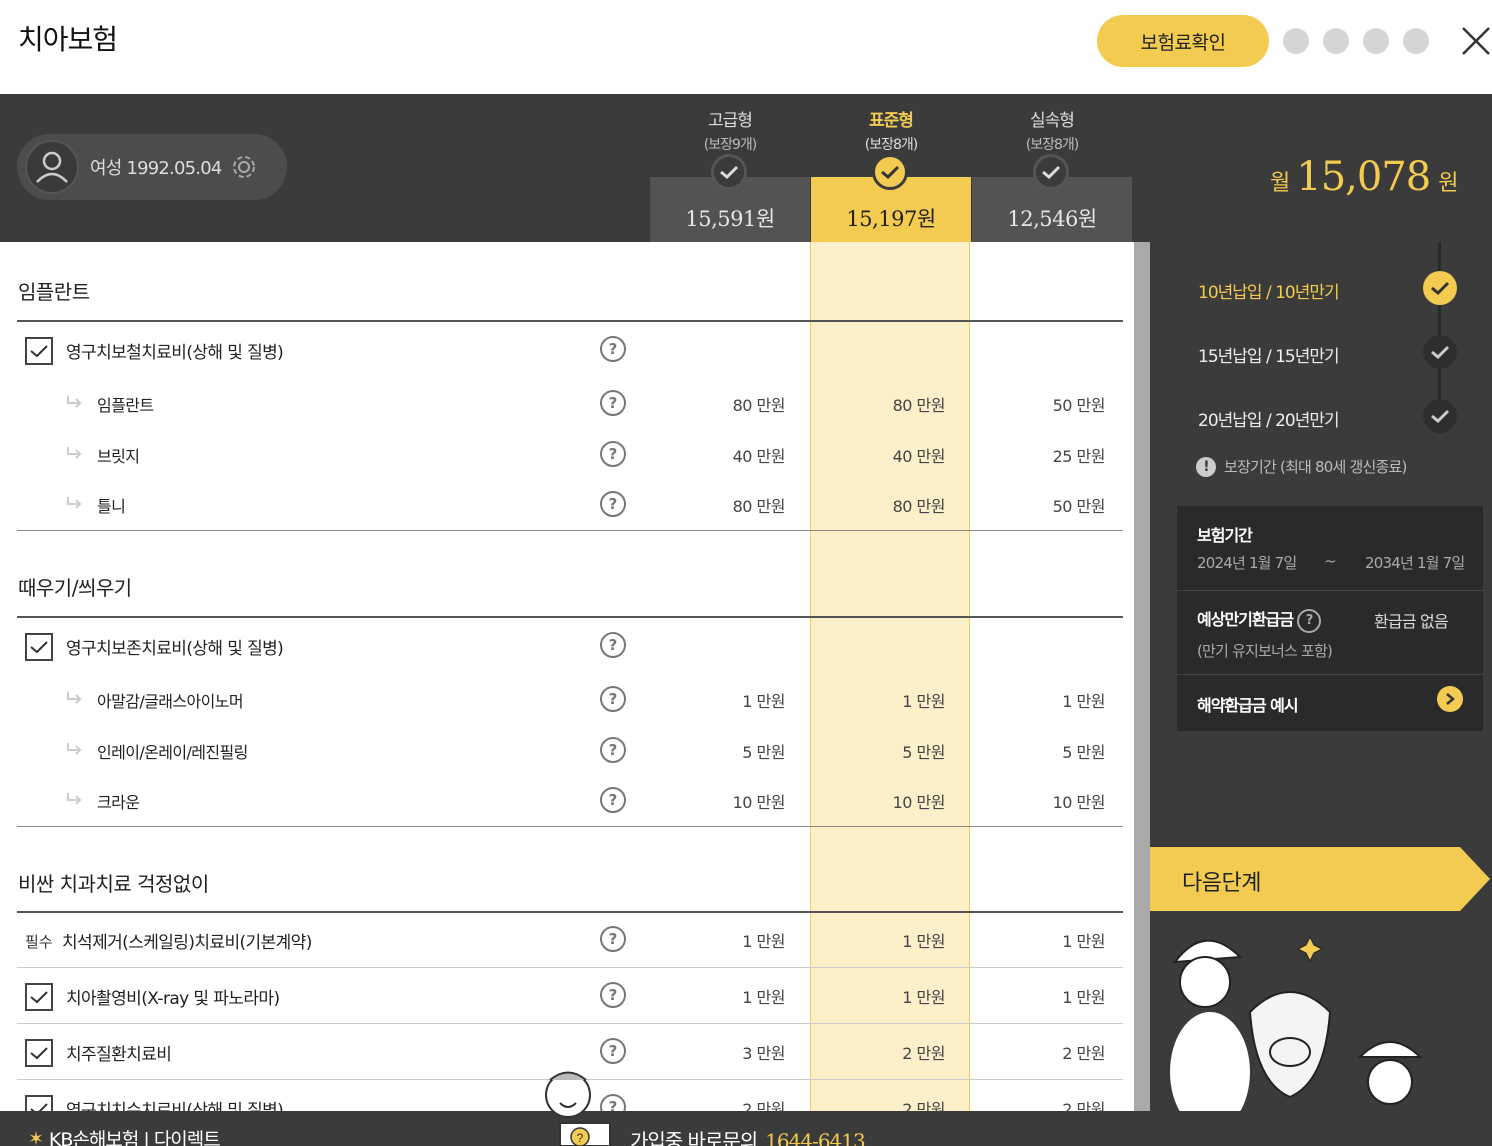 The height and width of the screenshot is (1146, 1492). What do you see at coordinates (759, 456) in the screenshot?
I see `value-premium: 40 만원` at bounding box center [759, 456].